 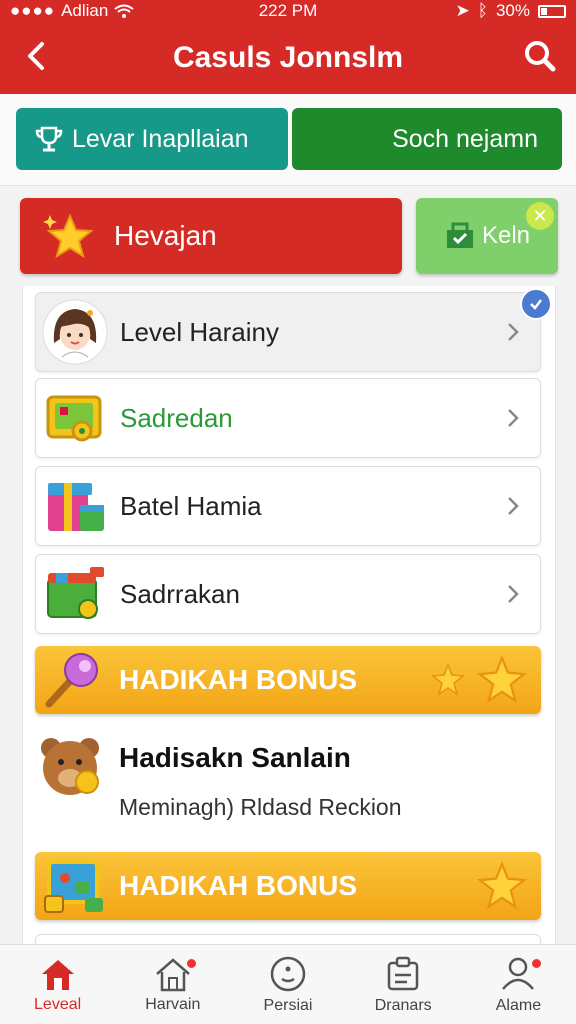 I want to click on picture-frame-icon, so click(x=73, y=886).